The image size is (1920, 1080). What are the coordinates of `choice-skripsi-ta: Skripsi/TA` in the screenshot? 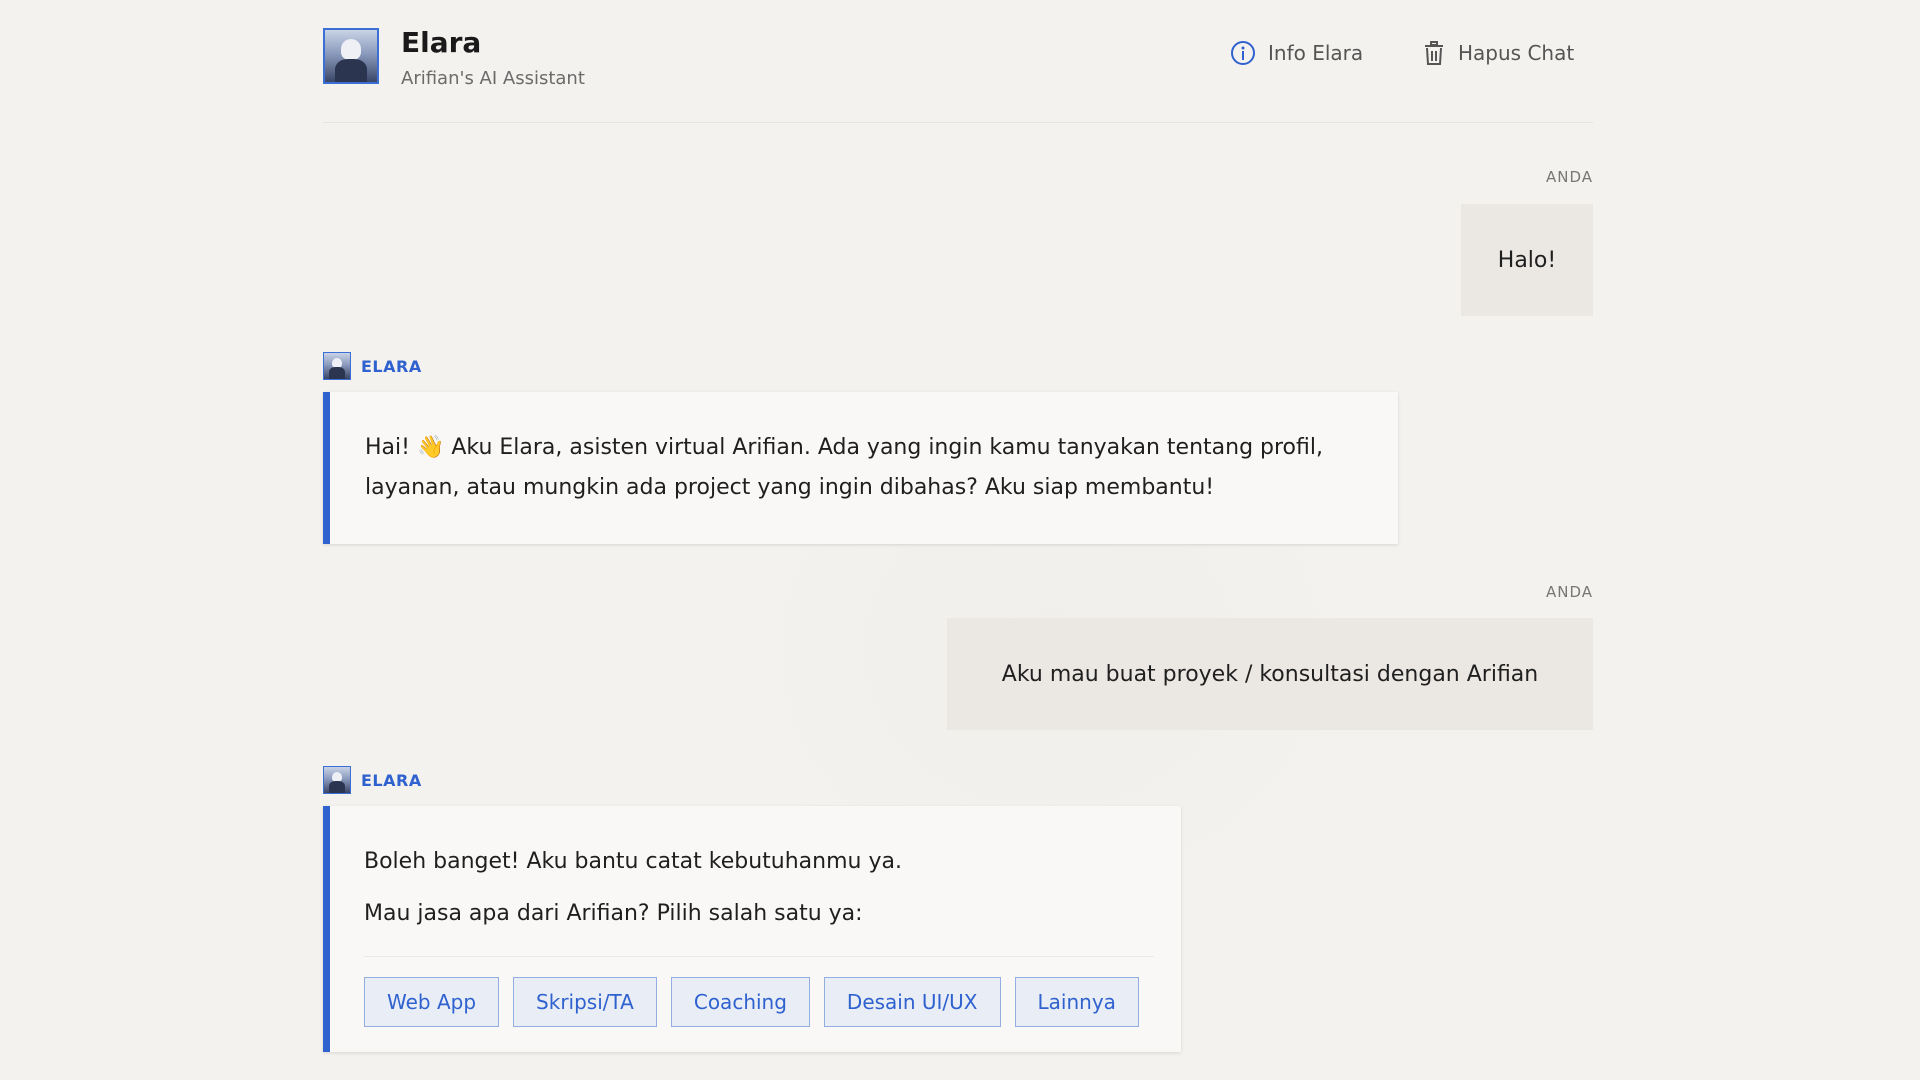 It's located at (585, 1002).